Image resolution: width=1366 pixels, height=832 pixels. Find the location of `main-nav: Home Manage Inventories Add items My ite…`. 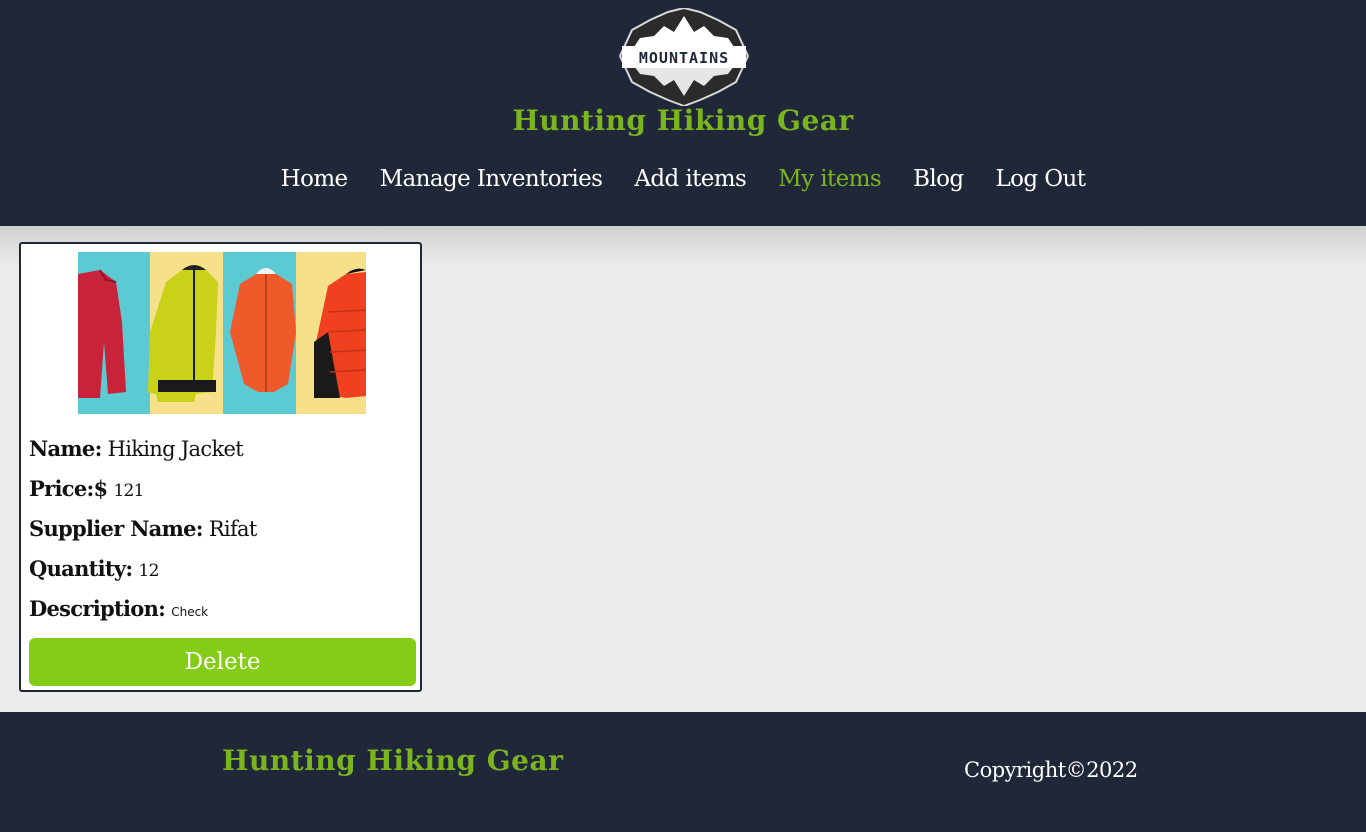

main-nav: Home Manage Inventories Add items My ite… is located at coordinates (683, 179).